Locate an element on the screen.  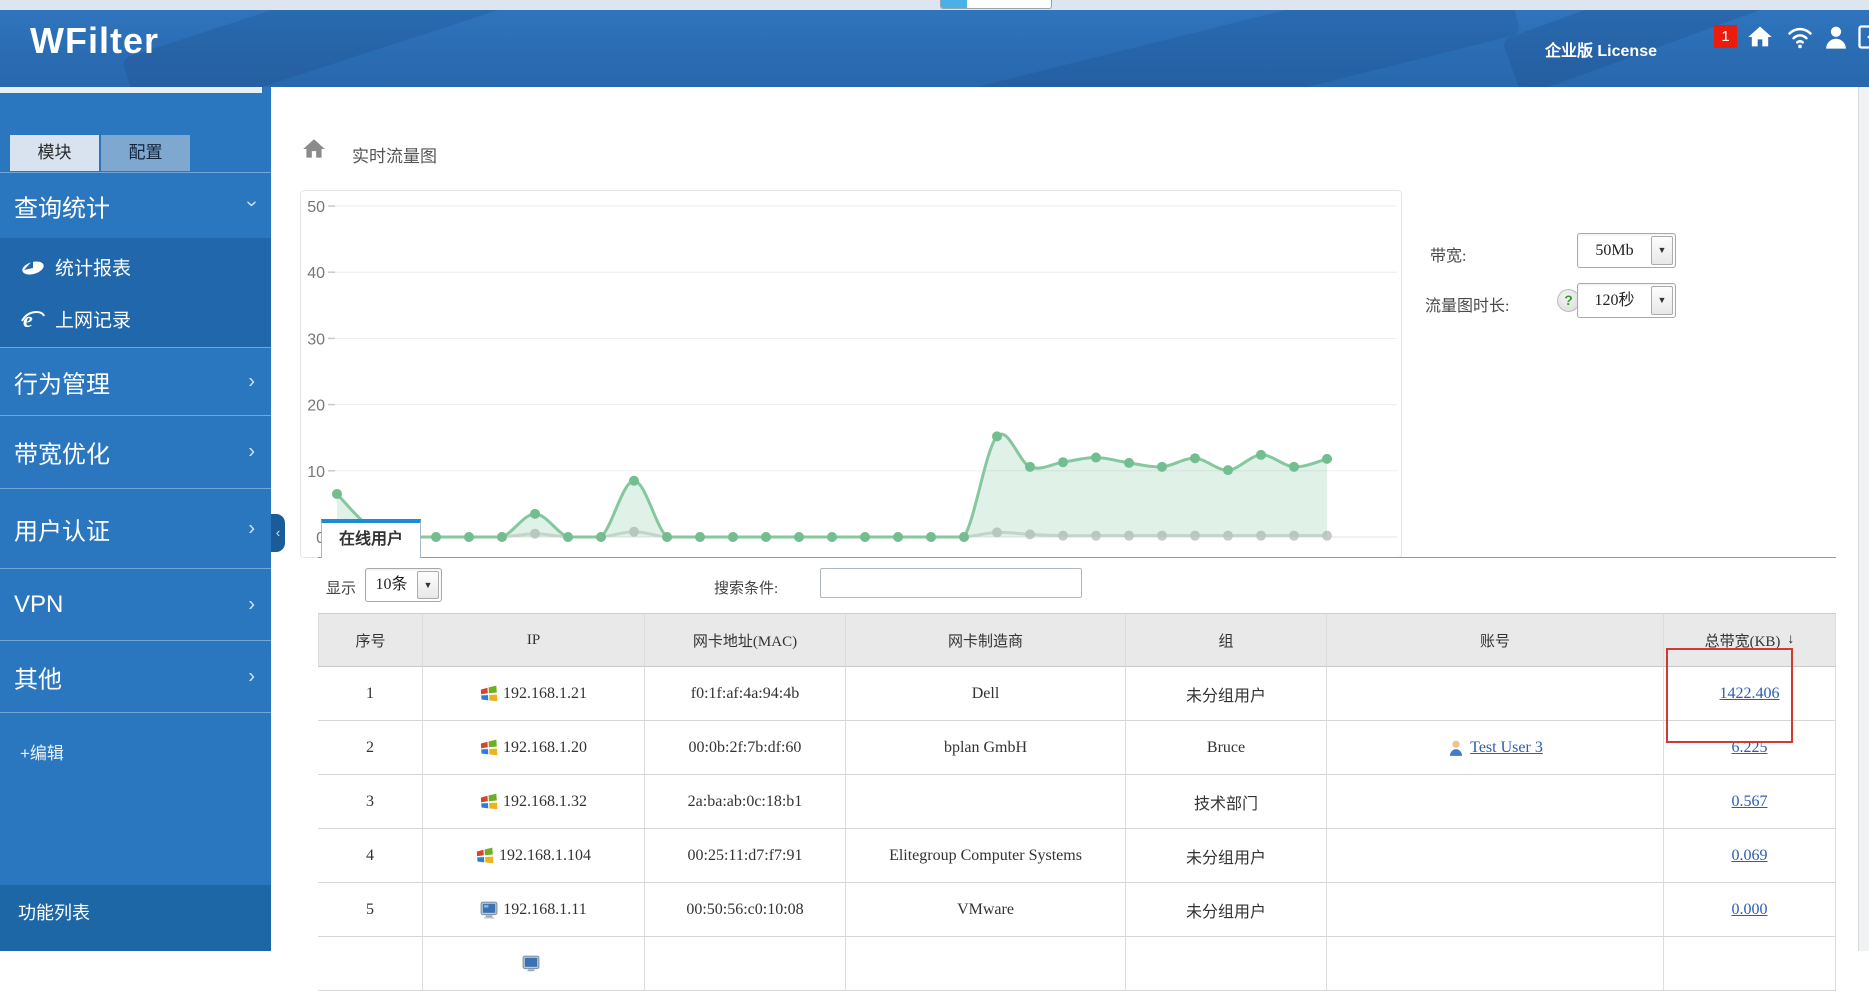
sidebar-item-label: 统计报表 is located at coordinates (93, 267).